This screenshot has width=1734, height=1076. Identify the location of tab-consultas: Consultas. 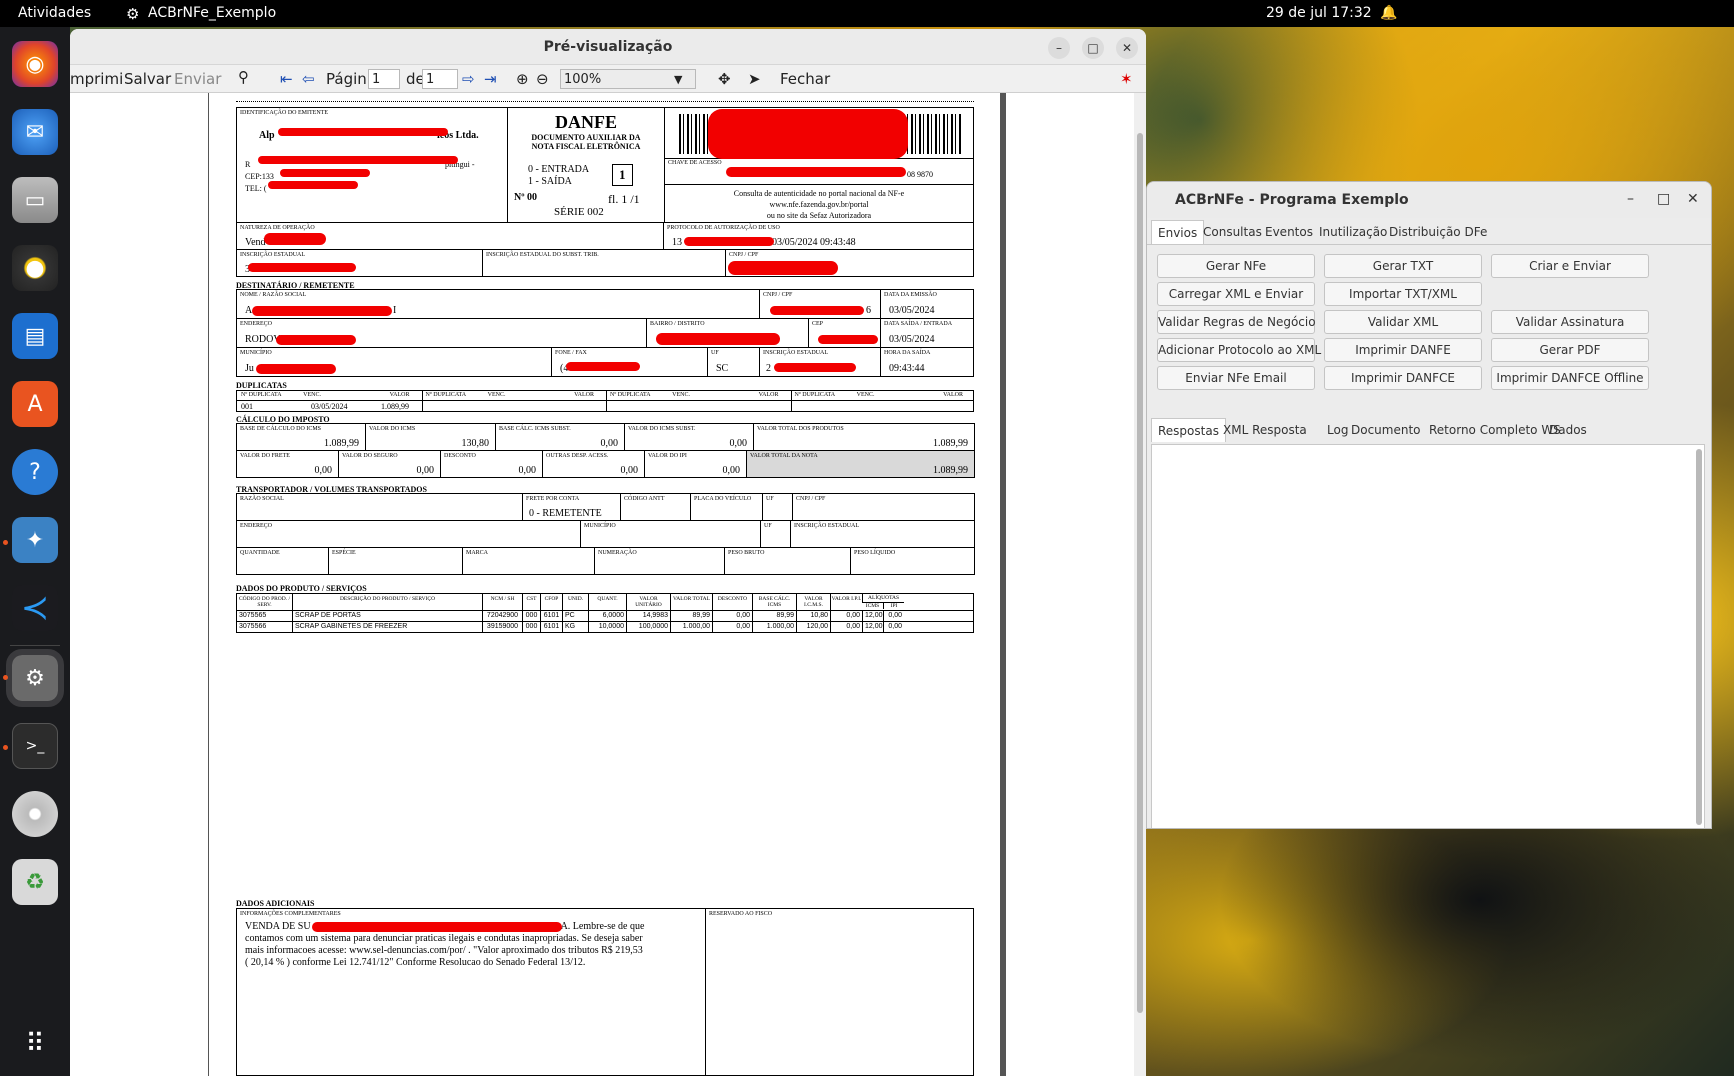
(1232, 232).